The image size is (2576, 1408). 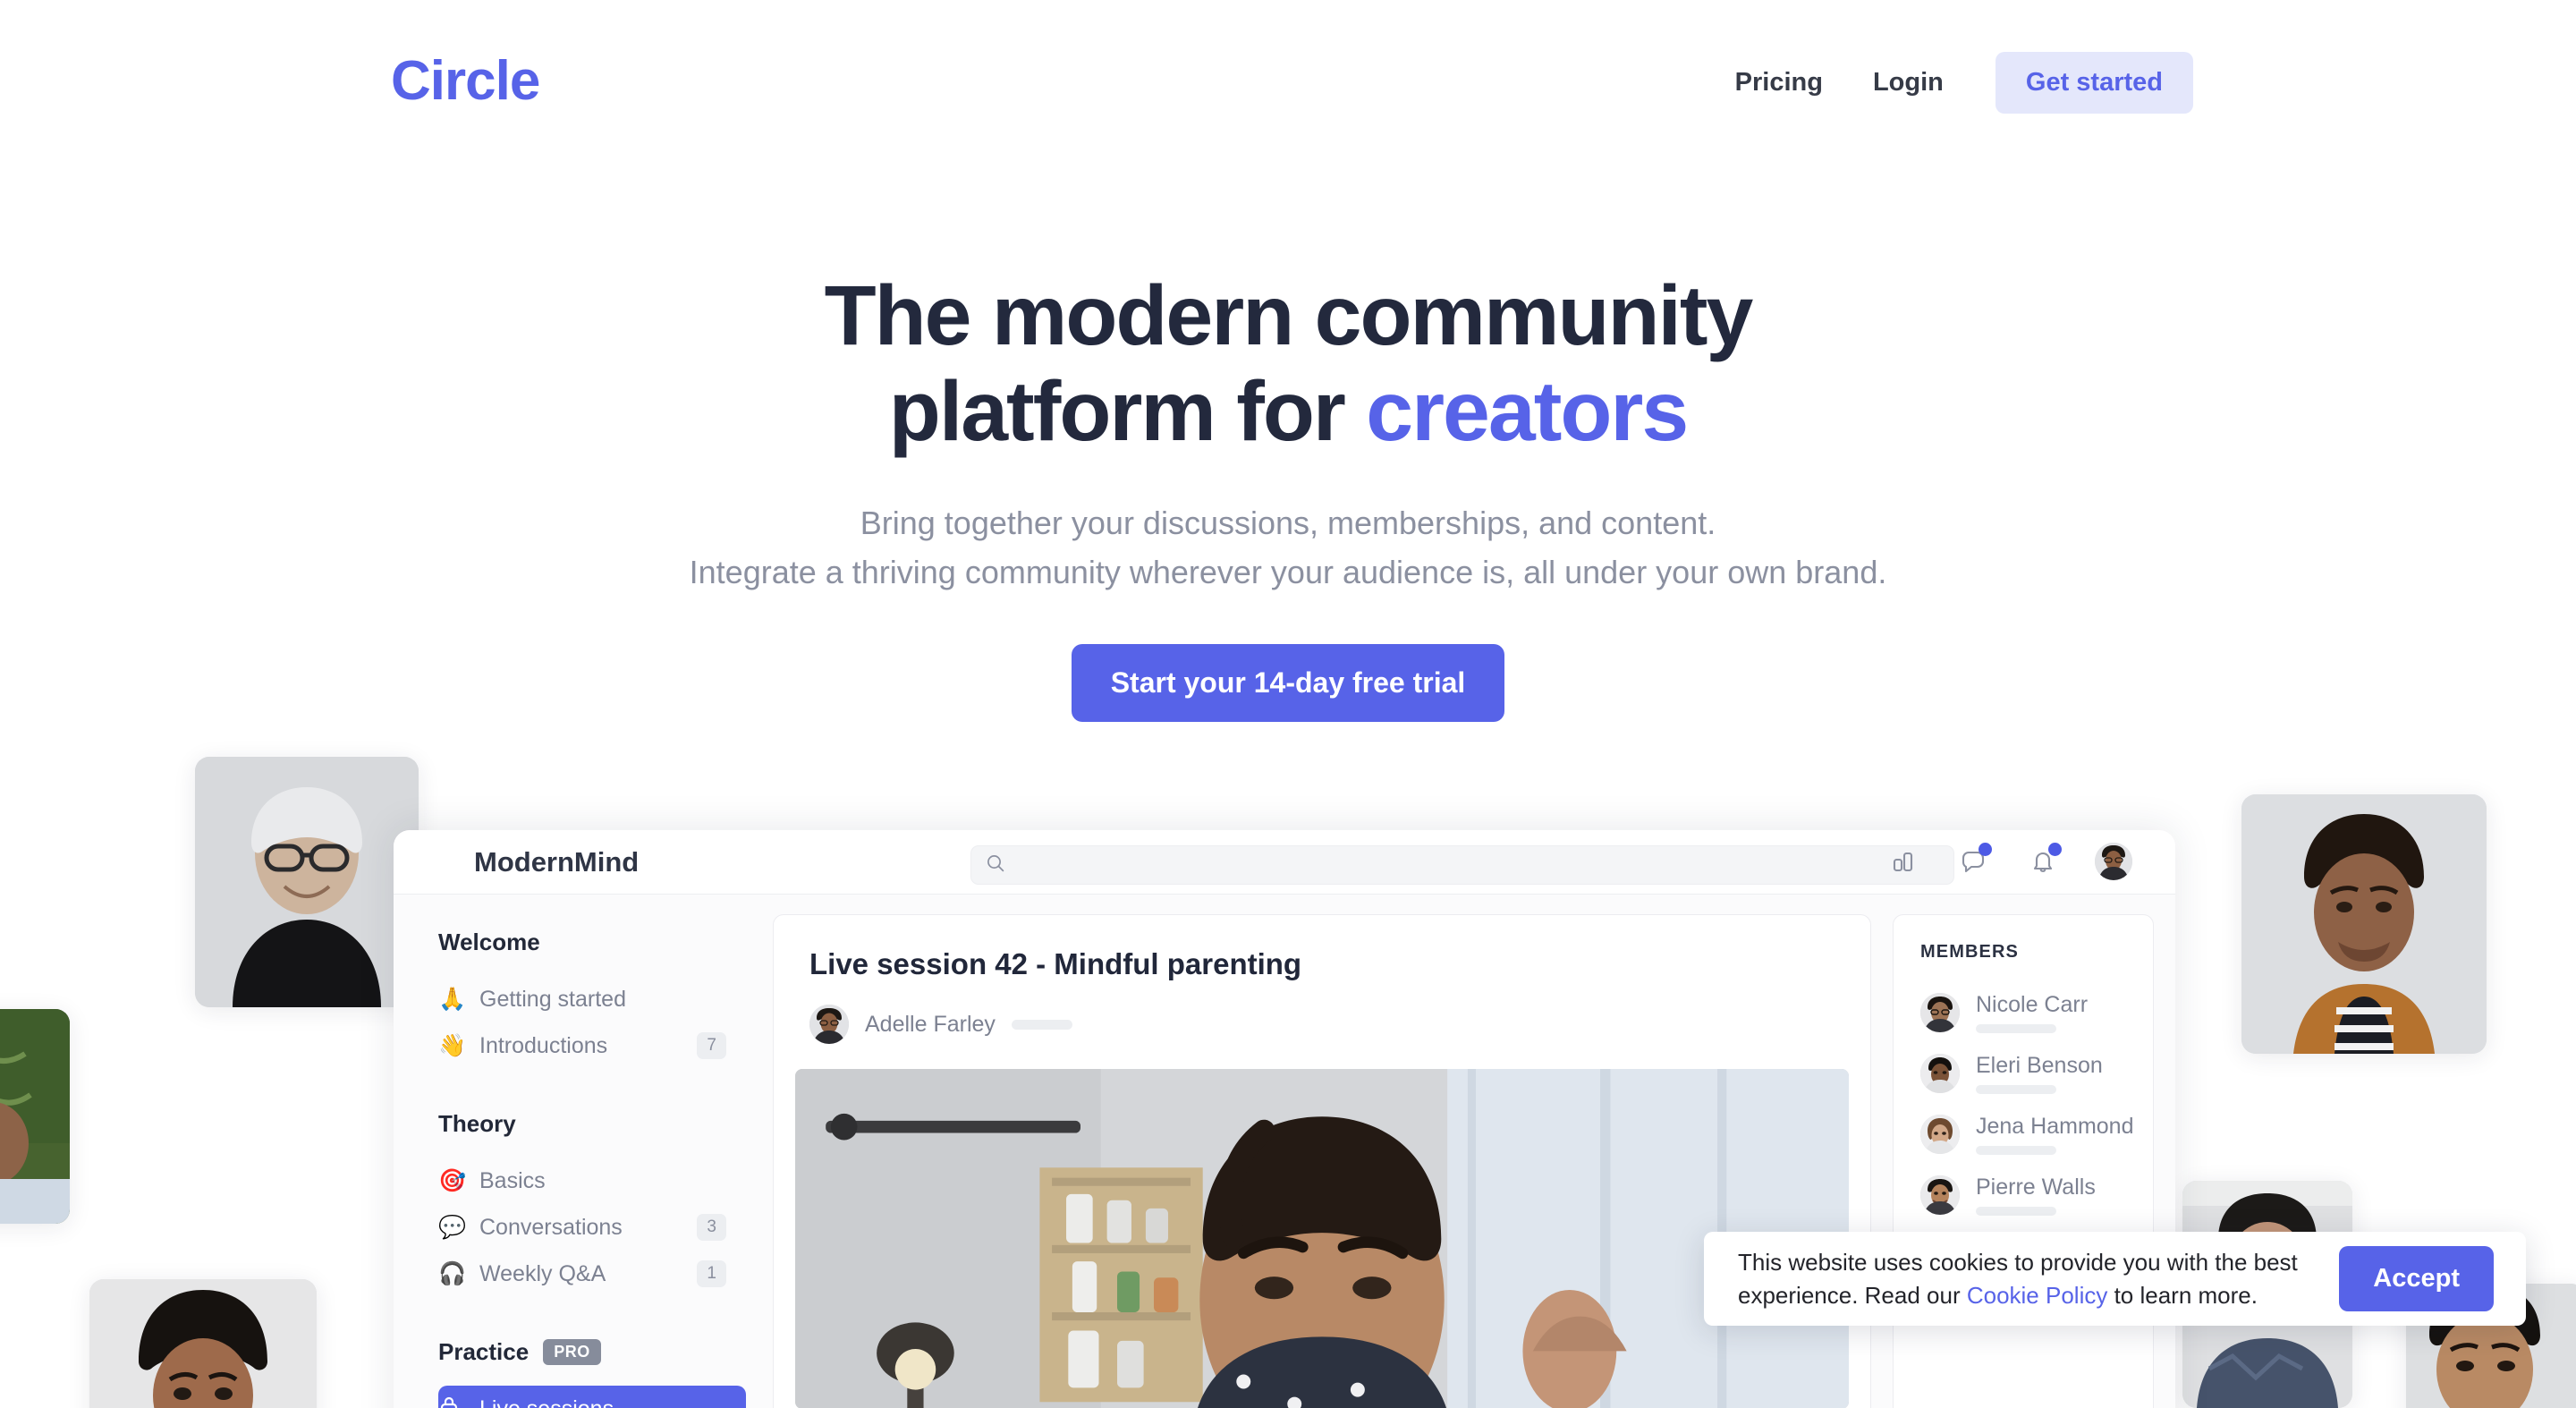 I want to click on app-topbar: ModernMind, so click(x=1284, y=862).